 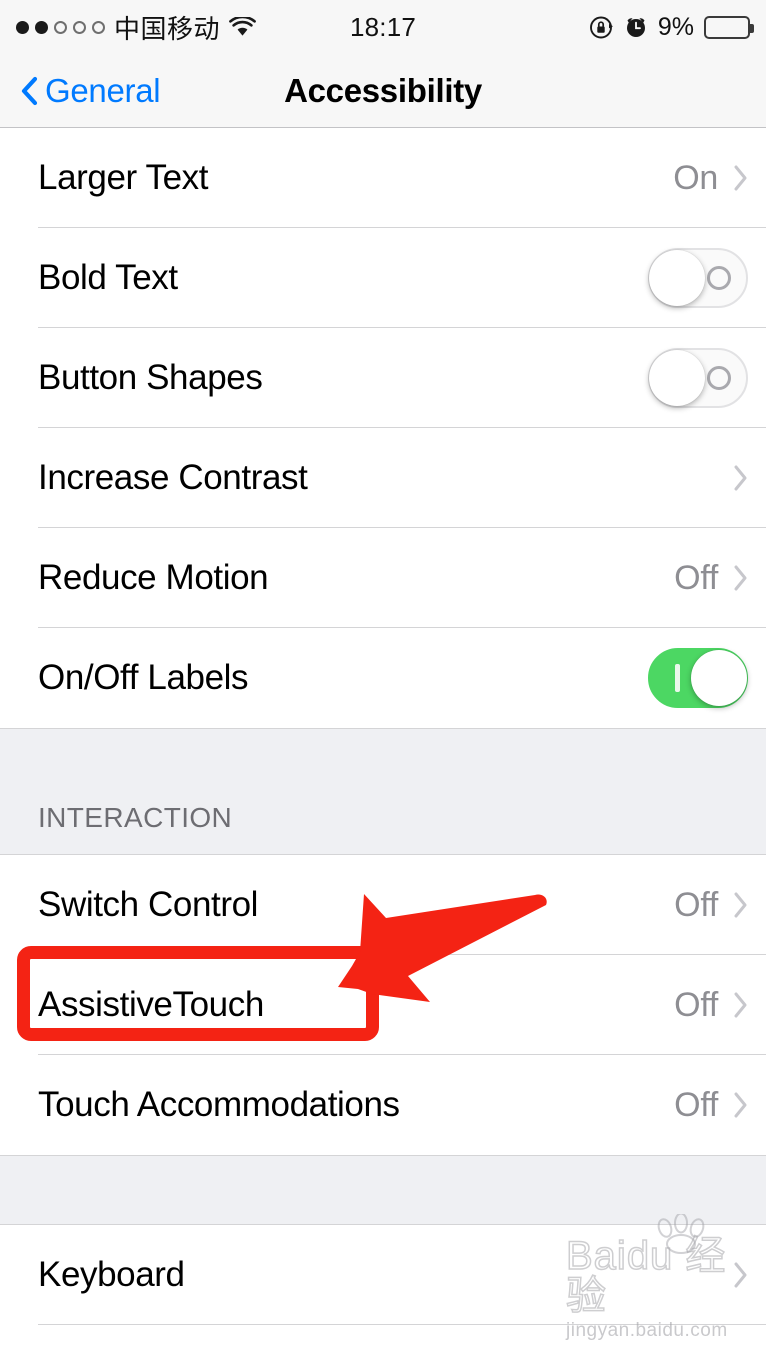 I want to click on section-keyboard: Keyboard Shake to Undo On, so click(x=383, y=1290).